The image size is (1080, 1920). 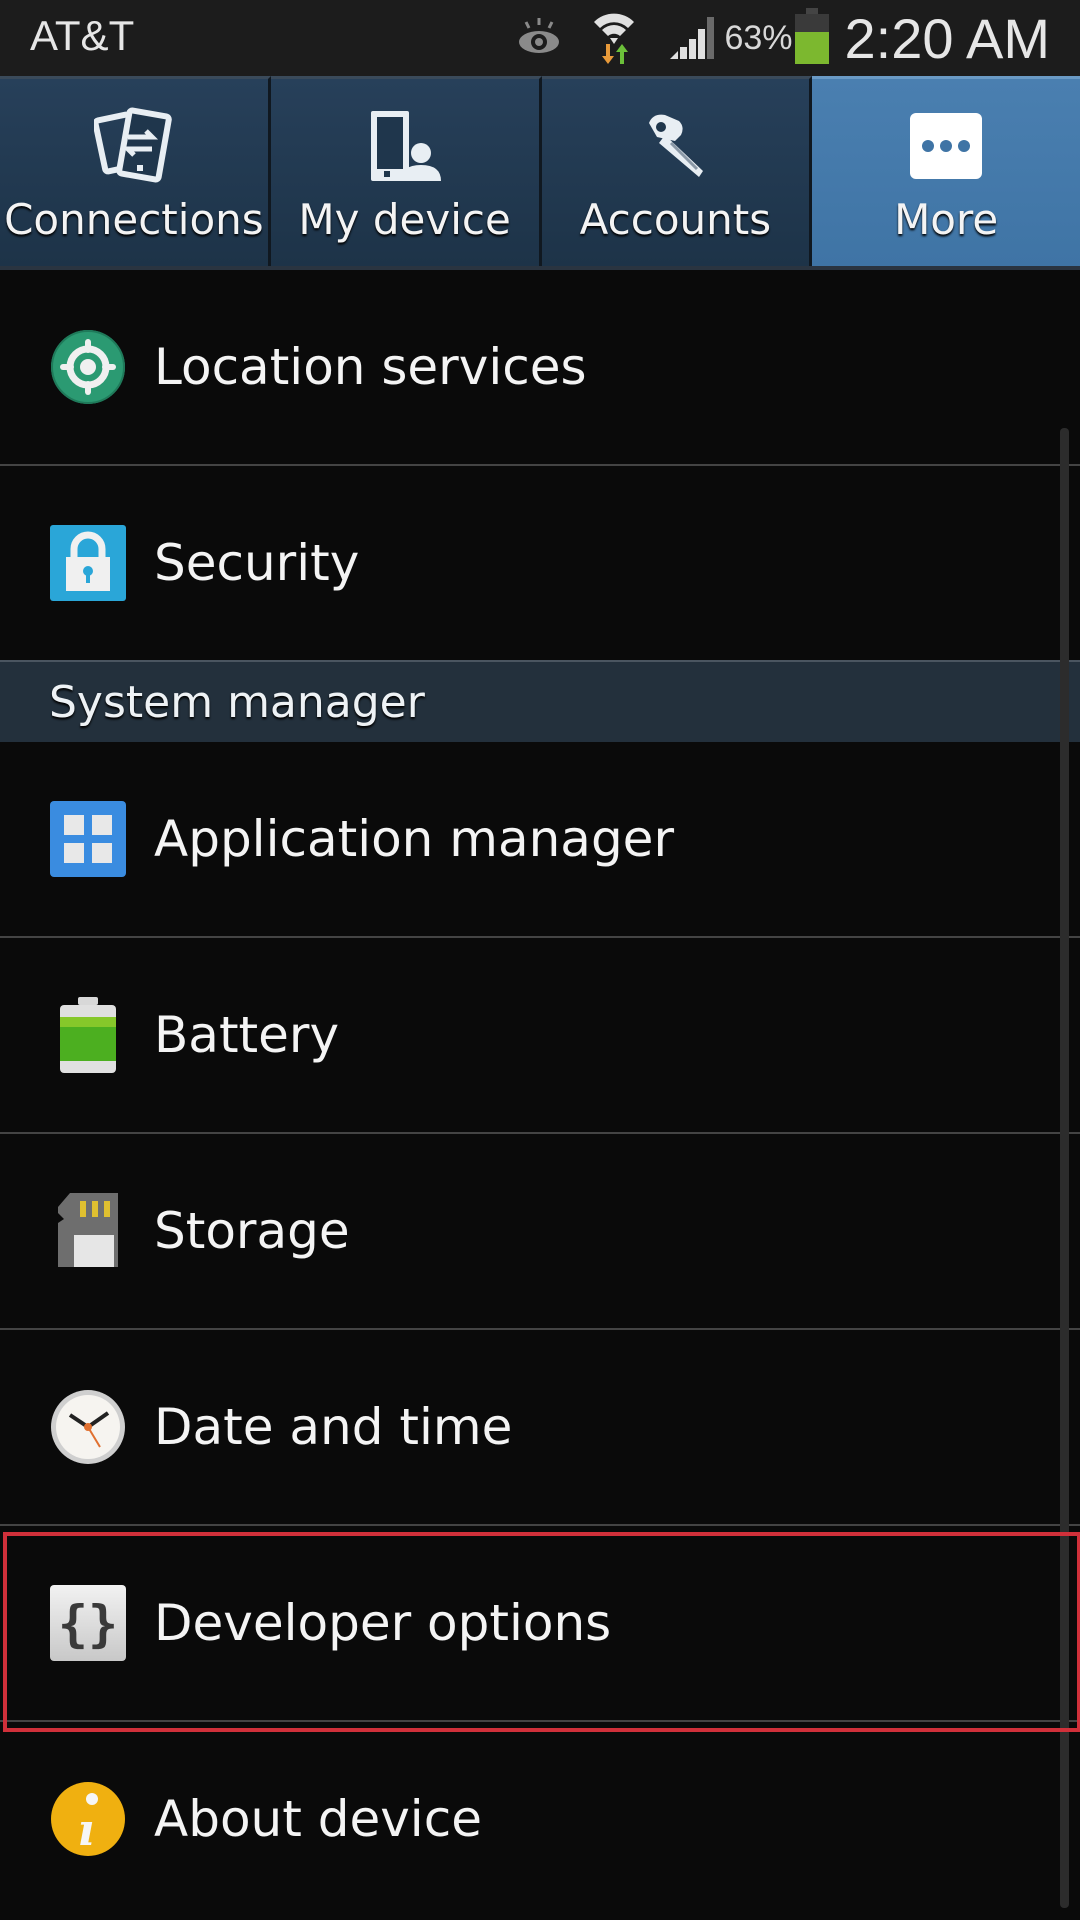 What do you see at coordinates (946, 219) in the screenshot?
I see `tab-label: More` at bounding box center [946, 219].